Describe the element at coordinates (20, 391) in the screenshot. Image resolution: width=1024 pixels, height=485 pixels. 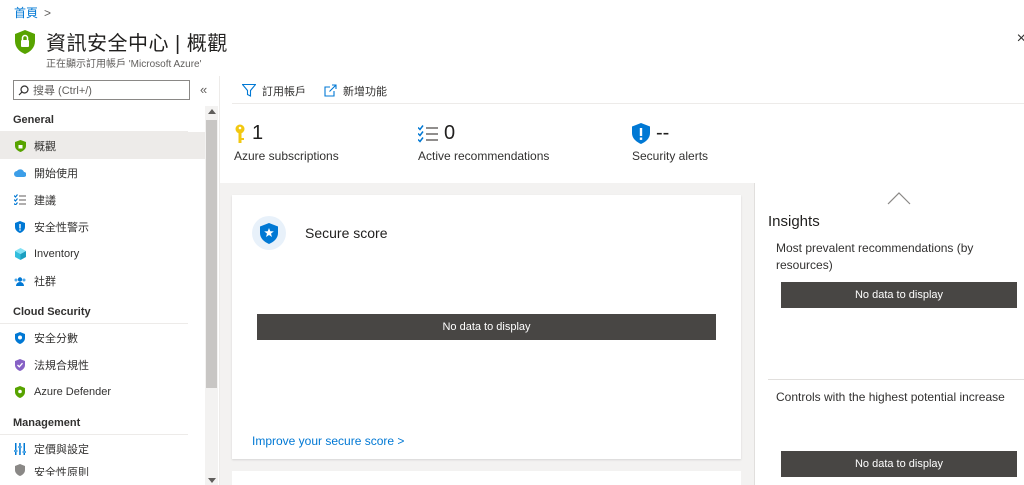
I see `defender-icon` at that location.